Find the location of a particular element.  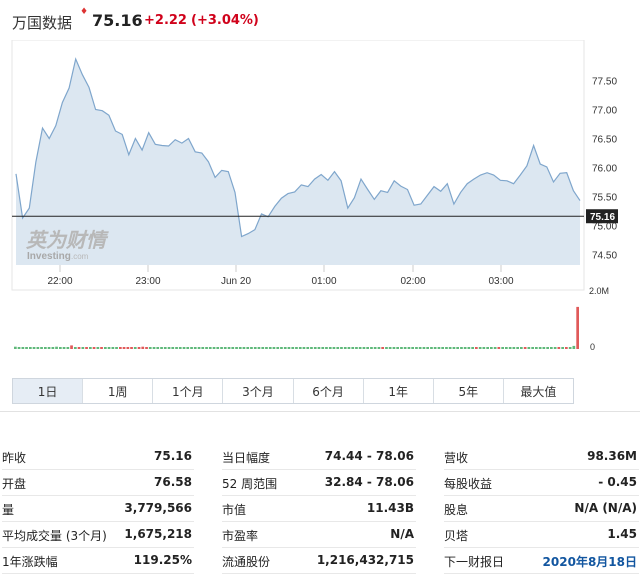

tab-2: 1个月 is located at coordinates (188, 391).